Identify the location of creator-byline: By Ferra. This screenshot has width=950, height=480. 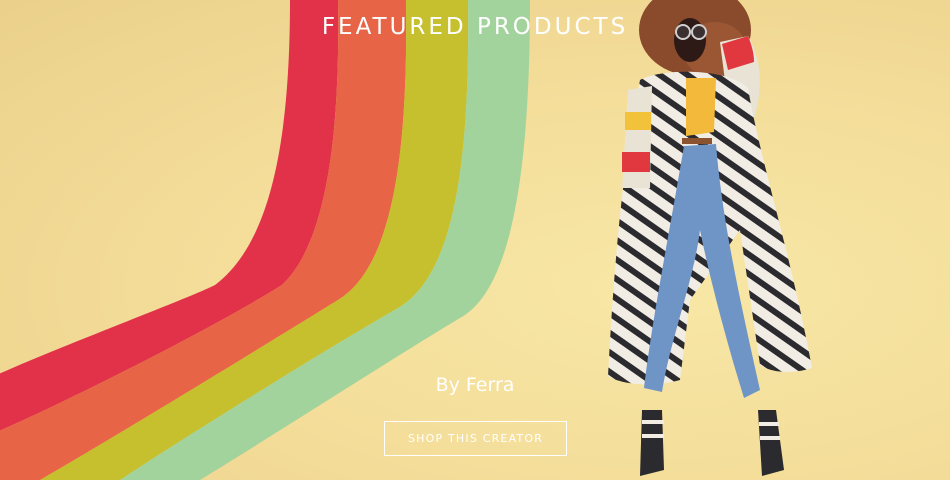
(475, 385).